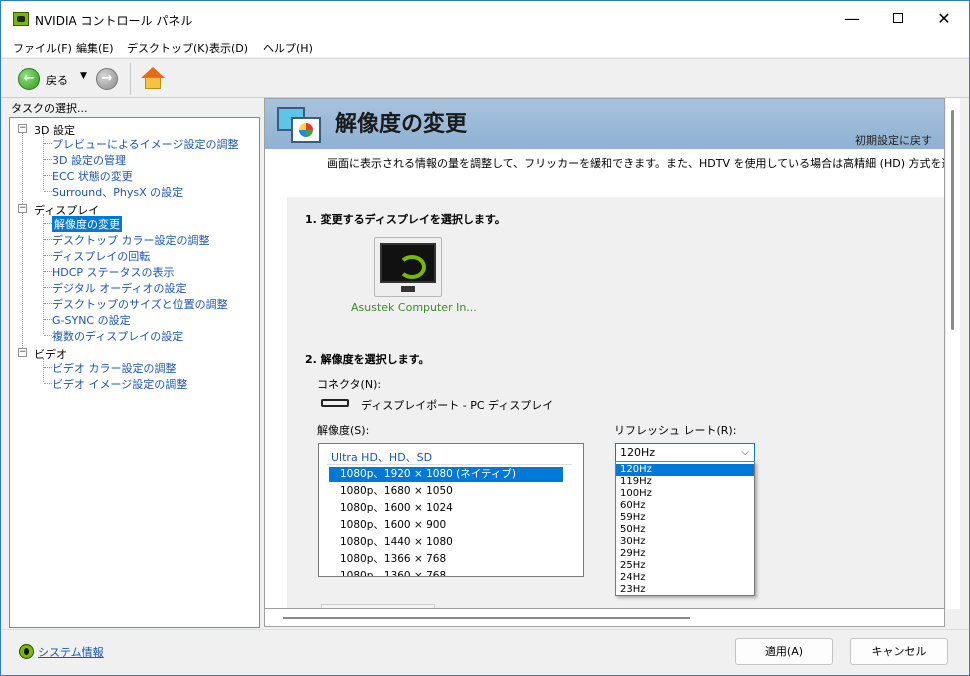 The image size is (970, 676). I want to click on tree-item-multiple-displays: 複数のディスプレイの設定, so click(117, 336).